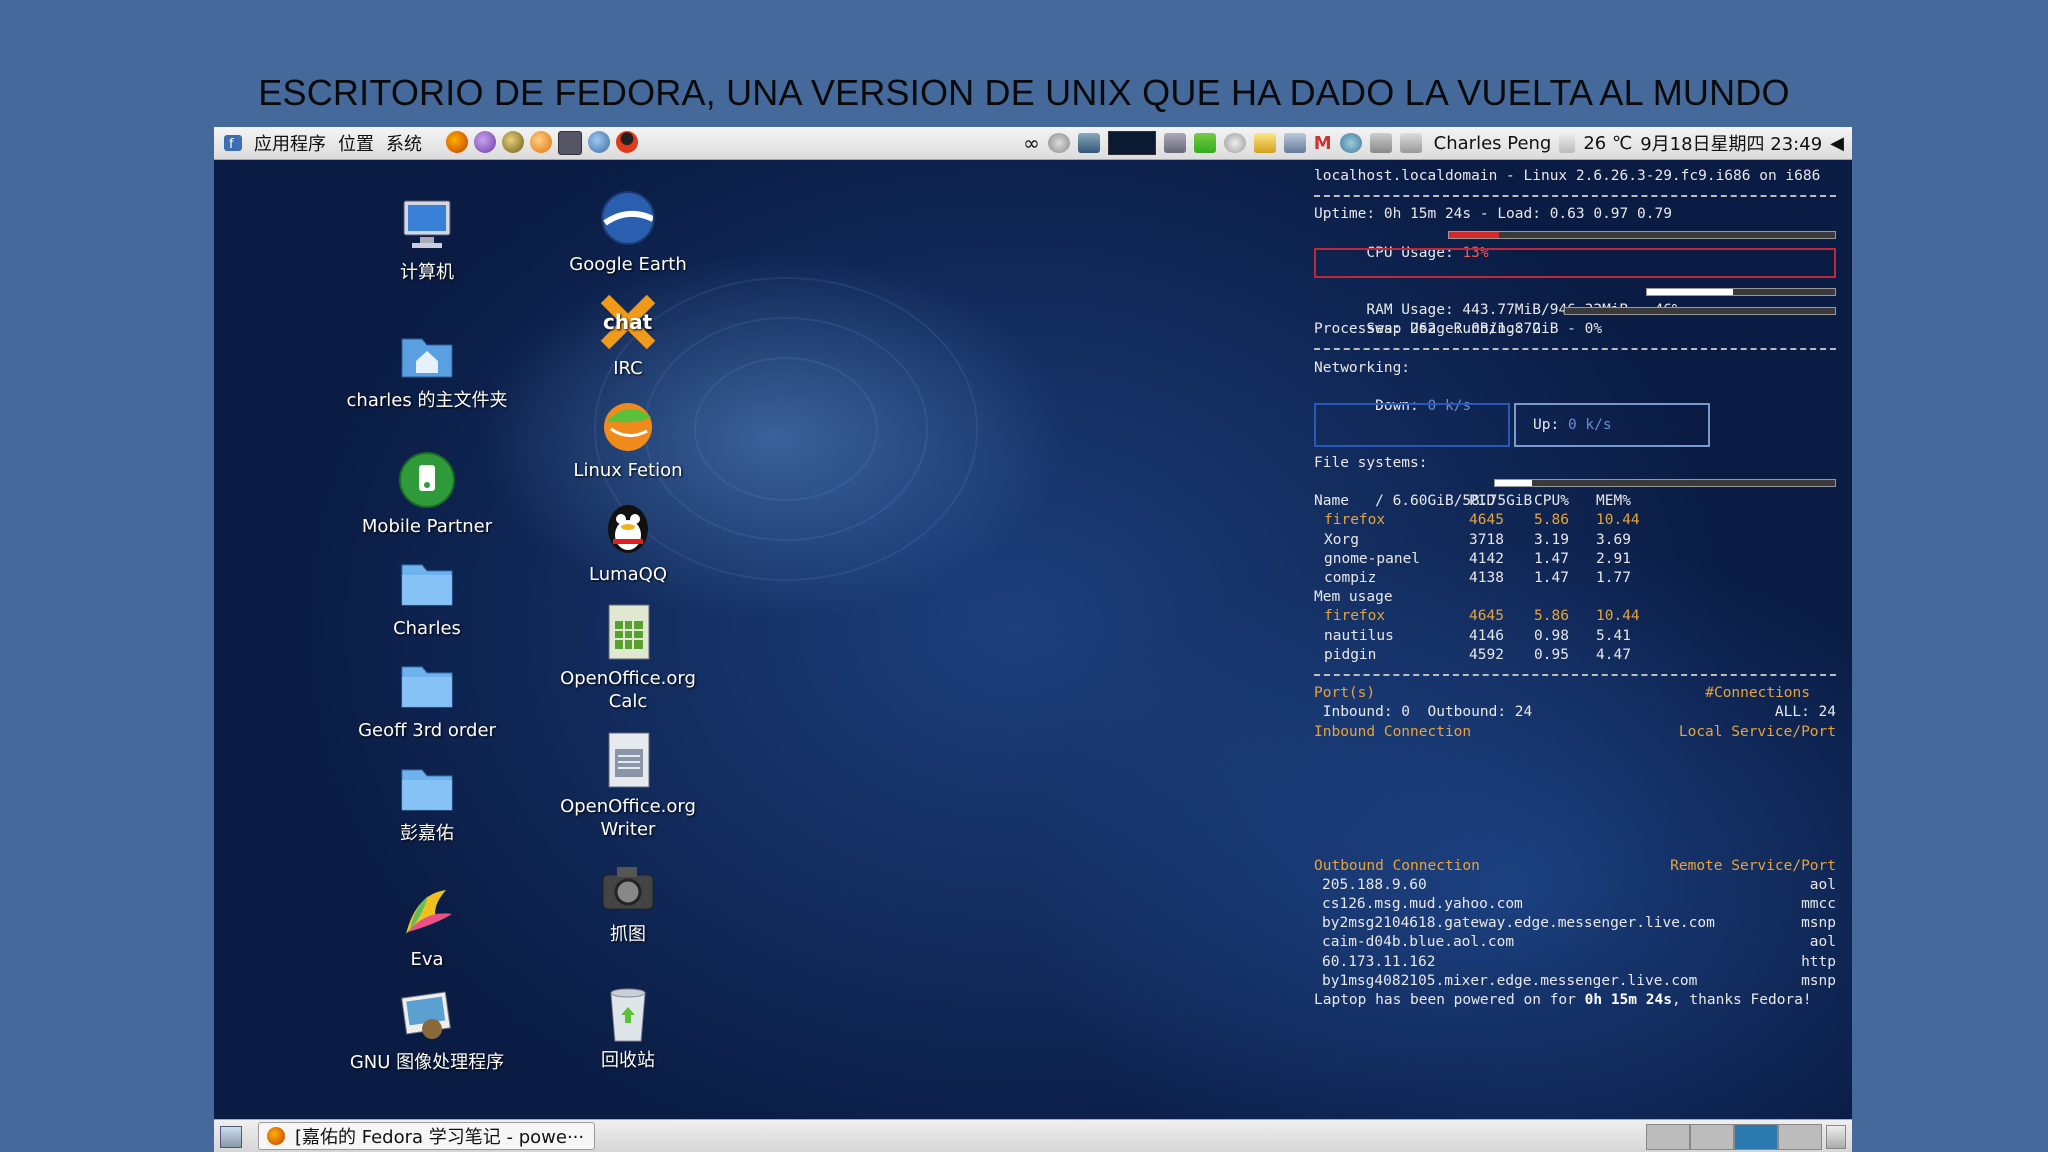 The height and width of the screenshot is (1152, 2048). I want to click on proc-mem: 1.77, so click(1613, 578).